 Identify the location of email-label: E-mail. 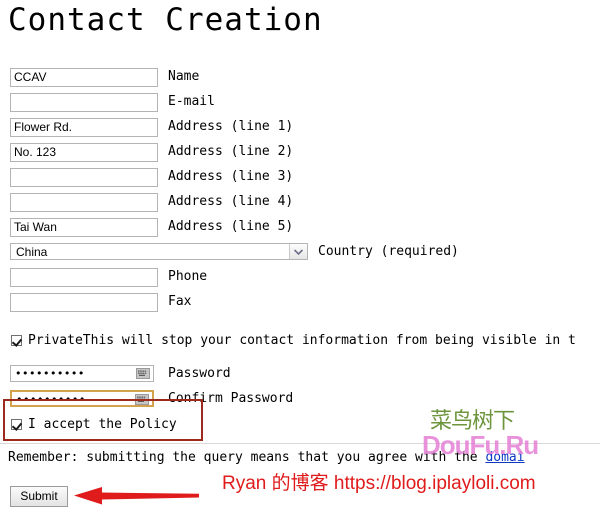
(191, 101).